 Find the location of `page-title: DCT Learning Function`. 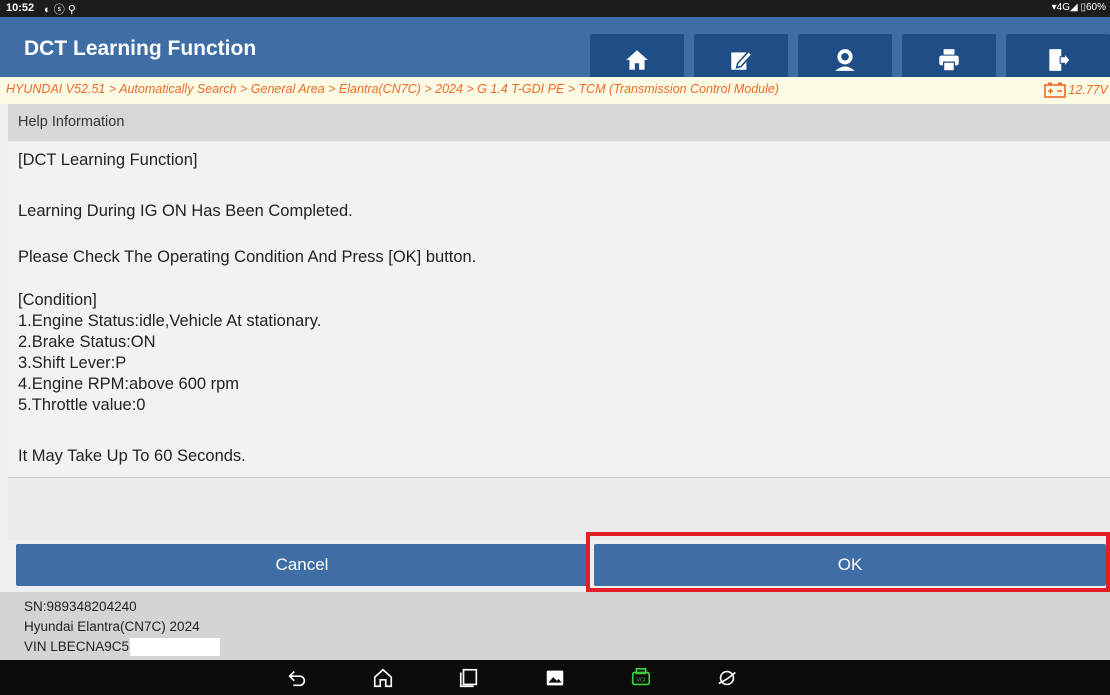

page-title: DCT Learning Function is located at coordinates (140, 48).